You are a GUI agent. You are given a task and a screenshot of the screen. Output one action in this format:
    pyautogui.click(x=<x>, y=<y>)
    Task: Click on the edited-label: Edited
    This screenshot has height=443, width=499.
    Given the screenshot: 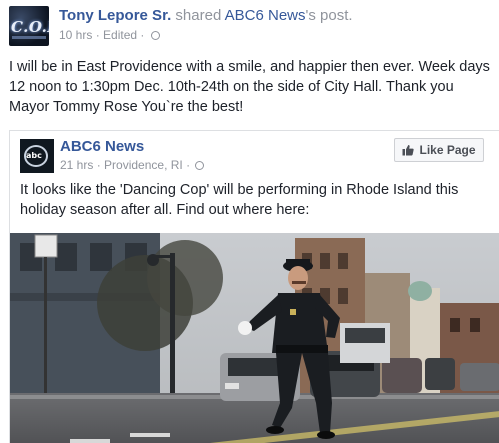 What is the action you would take?
    pyautogui.click(x=120, y=35)
    